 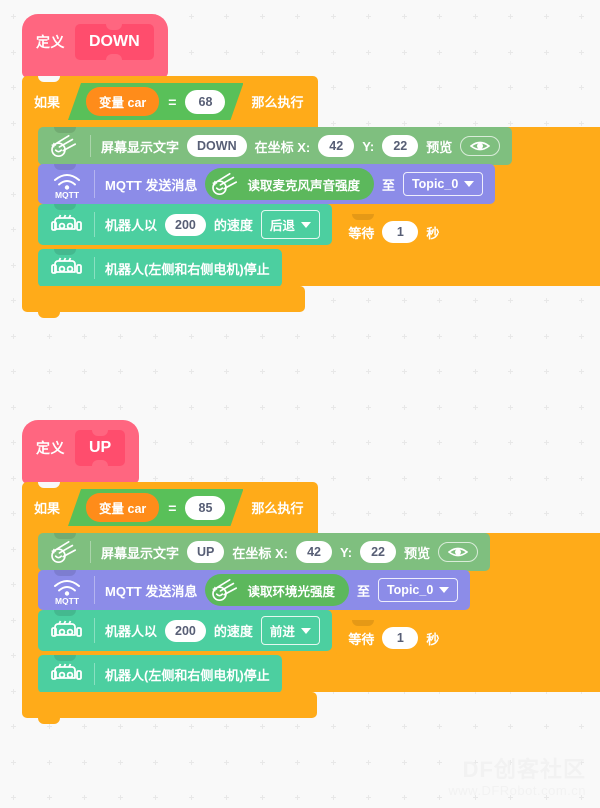 I want to click on mqtt-topic-value: Topic_0, so click(x=435, y=184).